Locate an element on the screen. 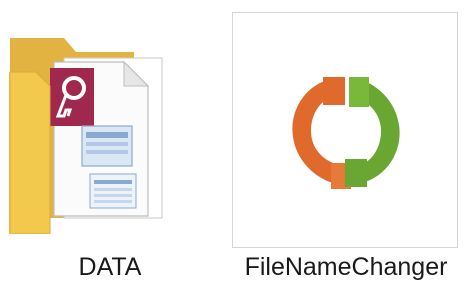 This screenshot has width=468, height=284. file-label: FileNameChanger is located at coordinates (346, 267).